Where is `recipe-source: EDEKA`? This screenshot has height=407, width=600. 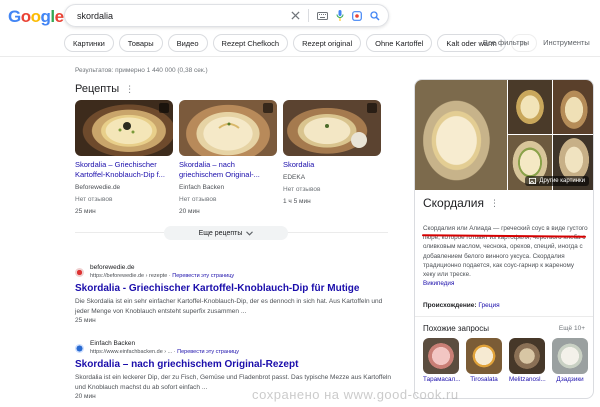 recipe-source: EDEKA is located at coordinates (294, 177).